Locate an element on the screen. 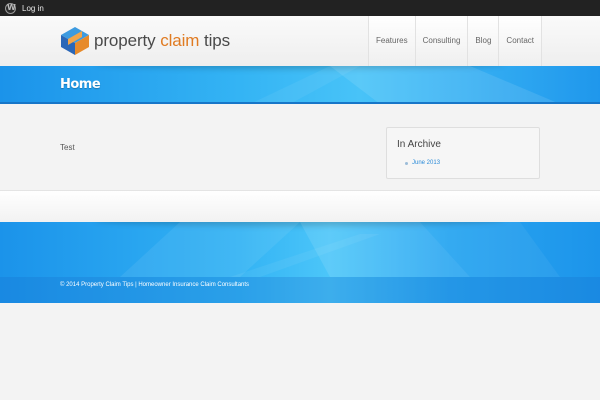 Image resolution: width=600 pixels, height=400 pixels. admin-bar: Log in is located at coordinates (300, 8).